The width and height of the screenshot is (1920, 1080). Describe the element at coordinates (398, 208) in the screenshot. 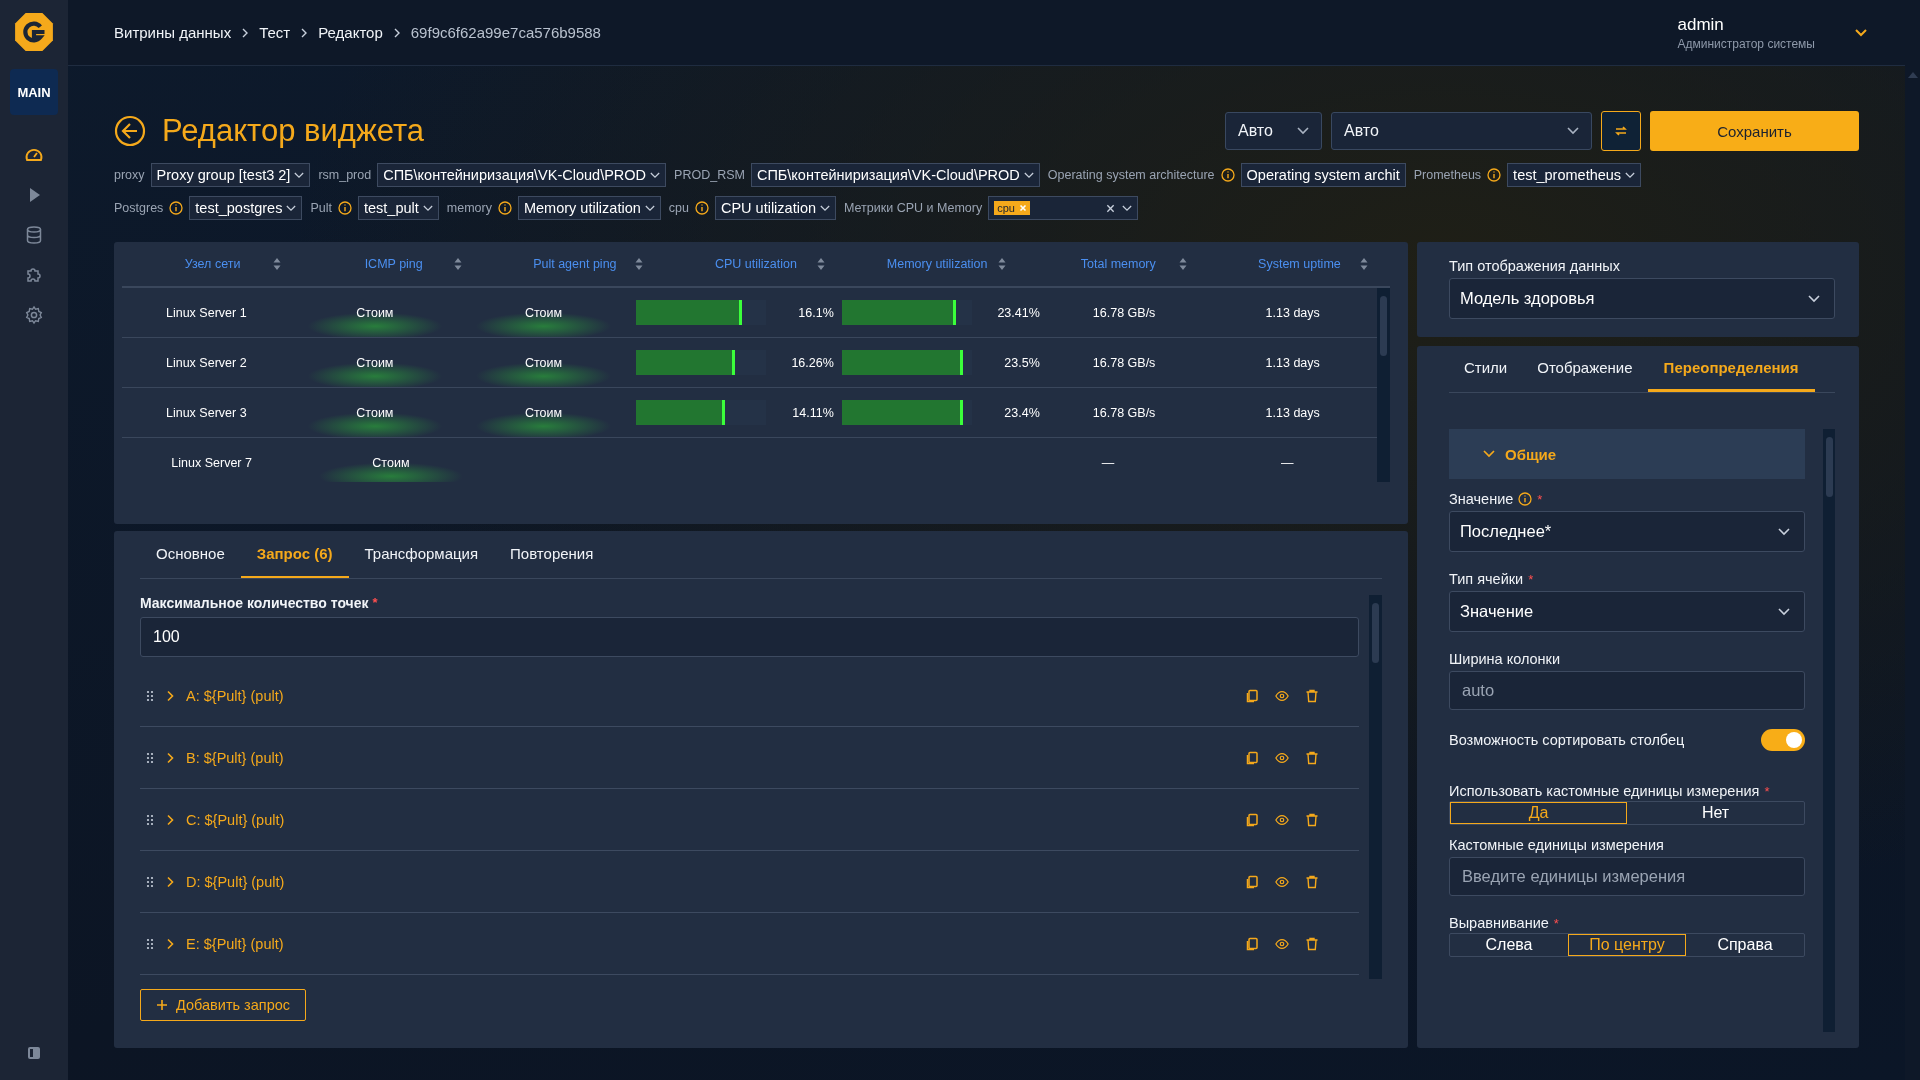

I see `variable-select: test_pult` at that location.